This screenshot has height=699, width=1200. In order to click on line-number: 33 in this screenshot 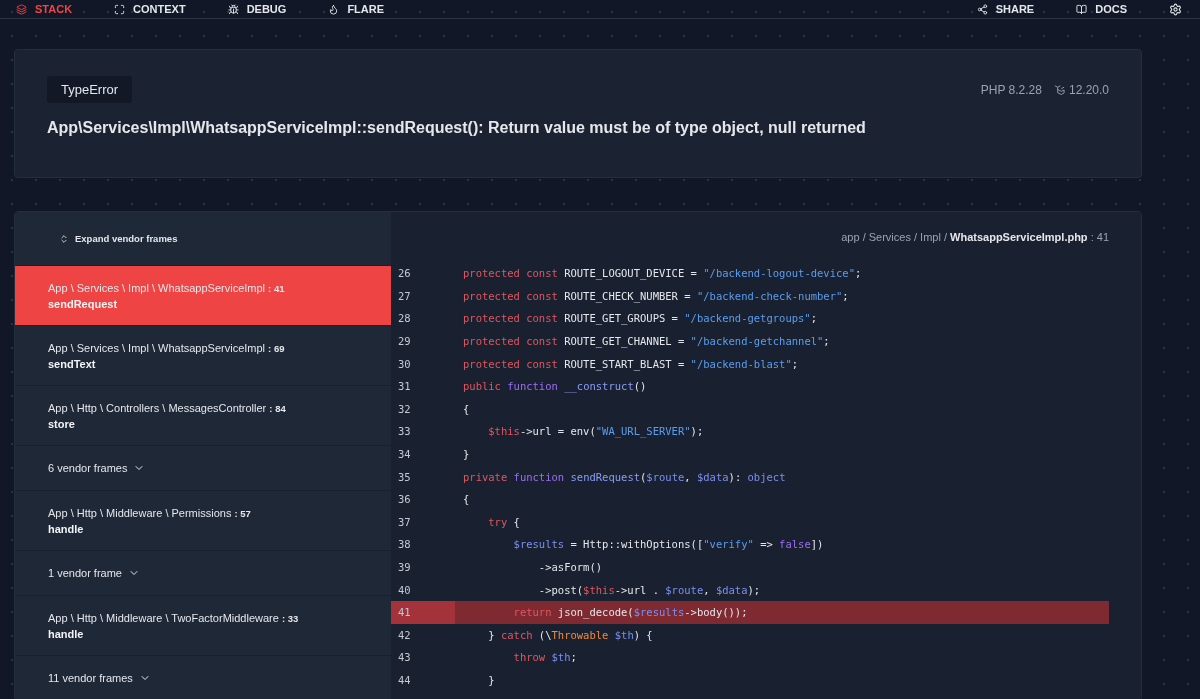, I will do `click(404, 432)`.